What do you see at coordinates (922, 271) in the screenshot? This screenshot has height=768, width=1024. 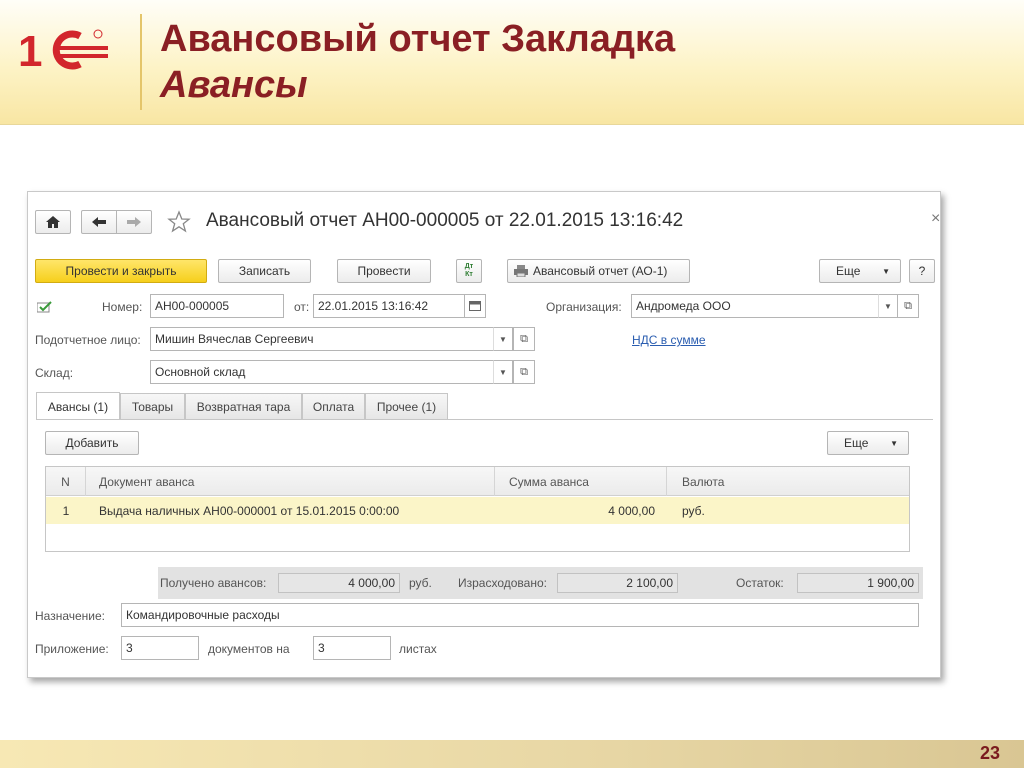 I see `help-button: ?` at bounding box center [922, 271].